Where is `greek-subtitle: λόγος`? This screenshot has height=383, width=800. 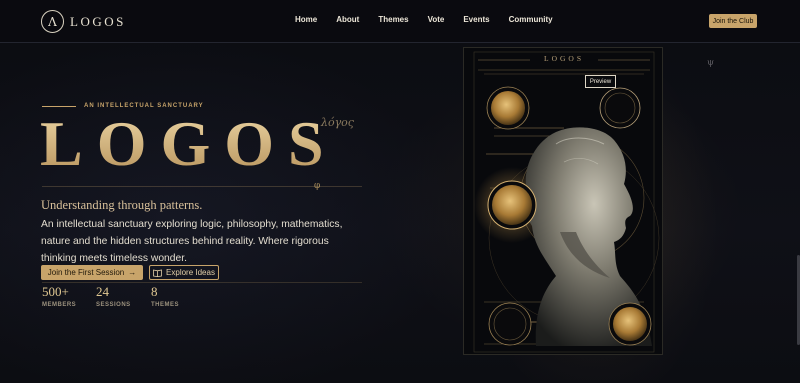
greek-subtitle: λόγος is located at coordinates (337, 122).